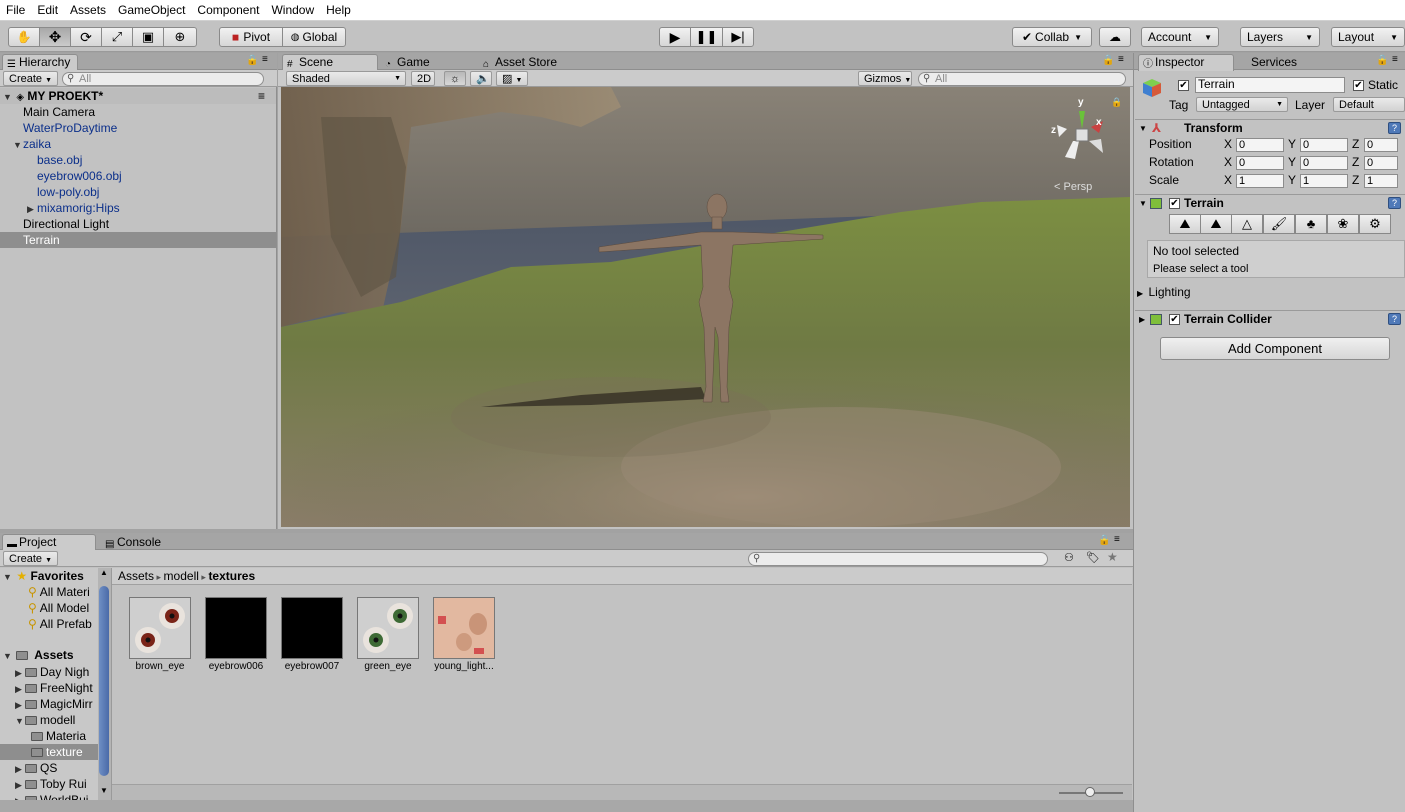  What do you see at coordinates (1368, 37) in the screenshot?
I see `layout-dropdown: Layout ▼` at bounding box center [1368, 37].